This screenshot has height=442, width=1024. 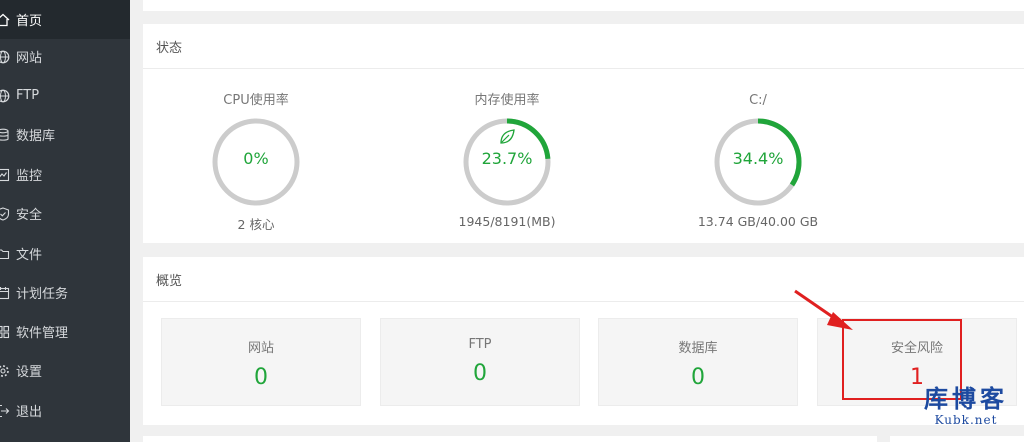 What do you see at coordinates (29, 215) in the screenshot?
I see `sidebar-item-label: 安全` at bounding box center [29, 215].